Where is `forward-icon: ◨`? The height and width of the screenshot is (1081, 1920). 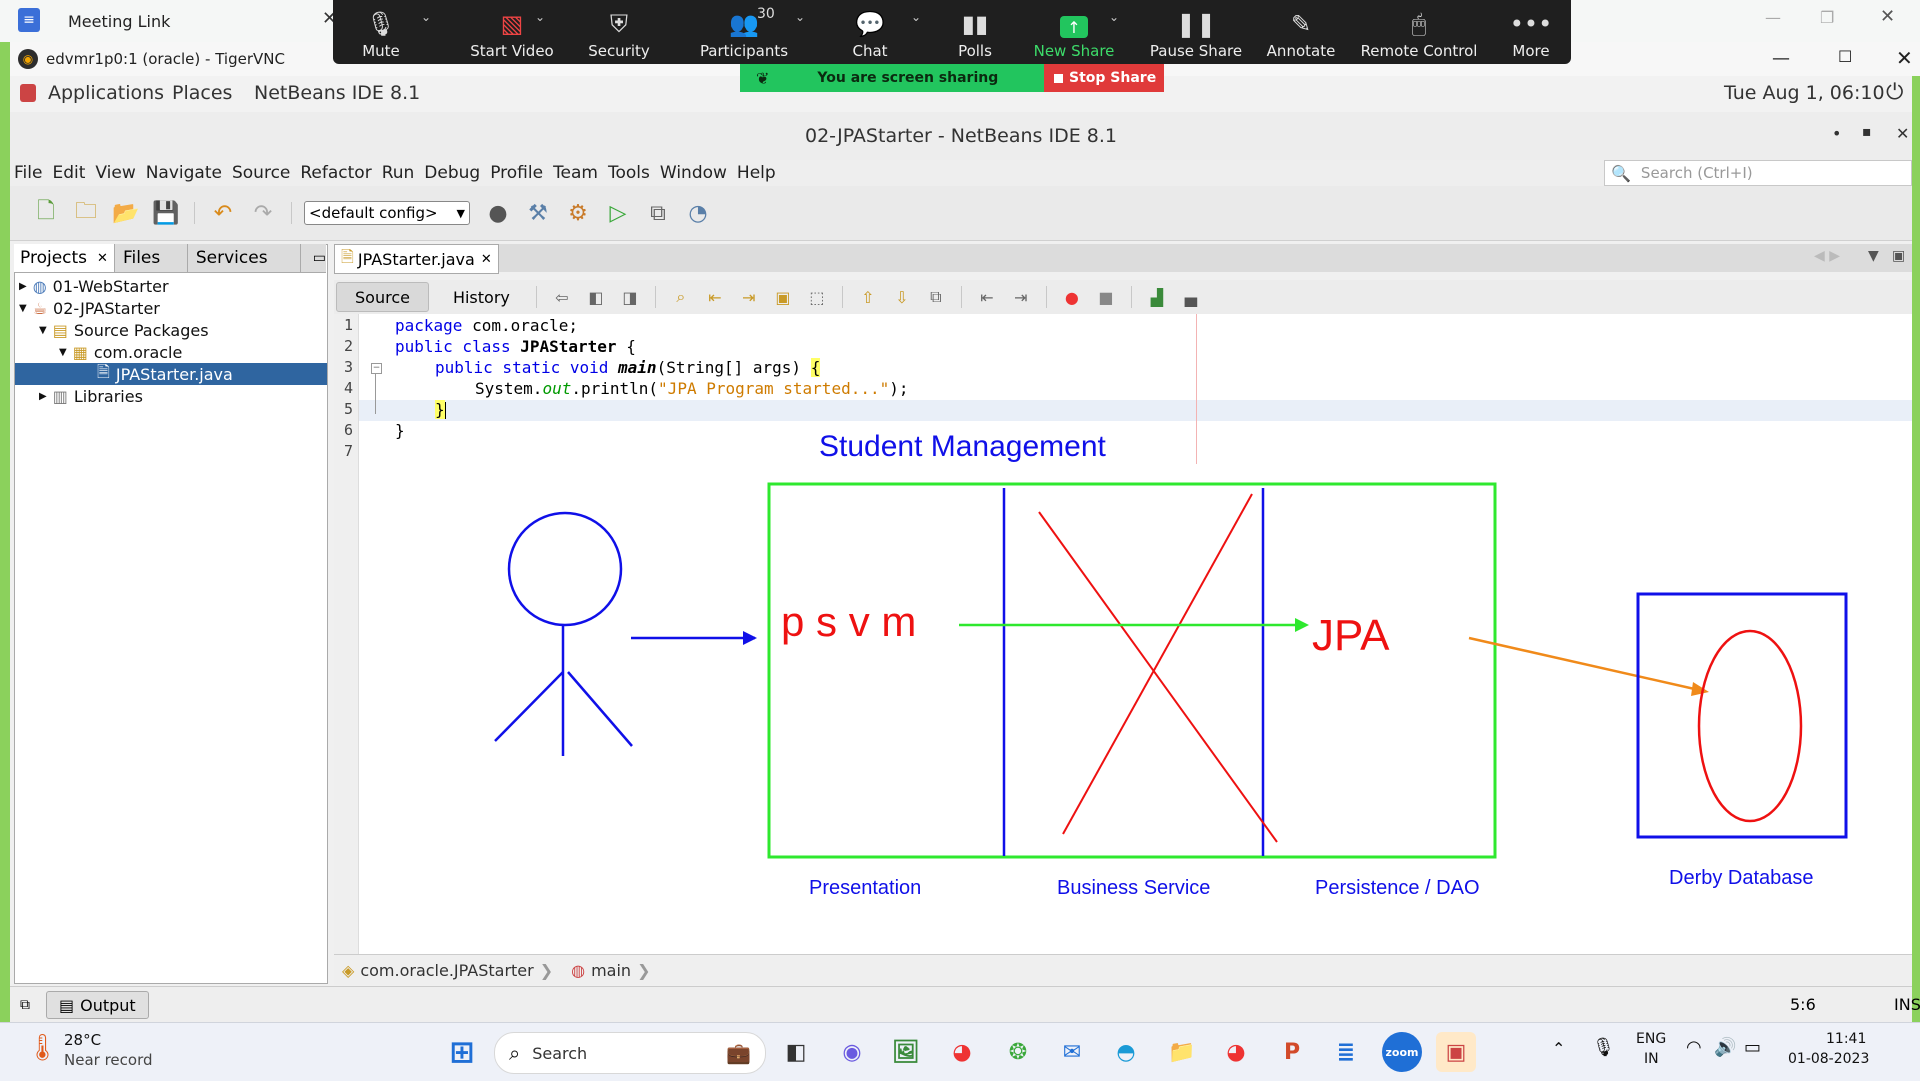
forward-icon: ◨ is located at coordinates (630, 297).